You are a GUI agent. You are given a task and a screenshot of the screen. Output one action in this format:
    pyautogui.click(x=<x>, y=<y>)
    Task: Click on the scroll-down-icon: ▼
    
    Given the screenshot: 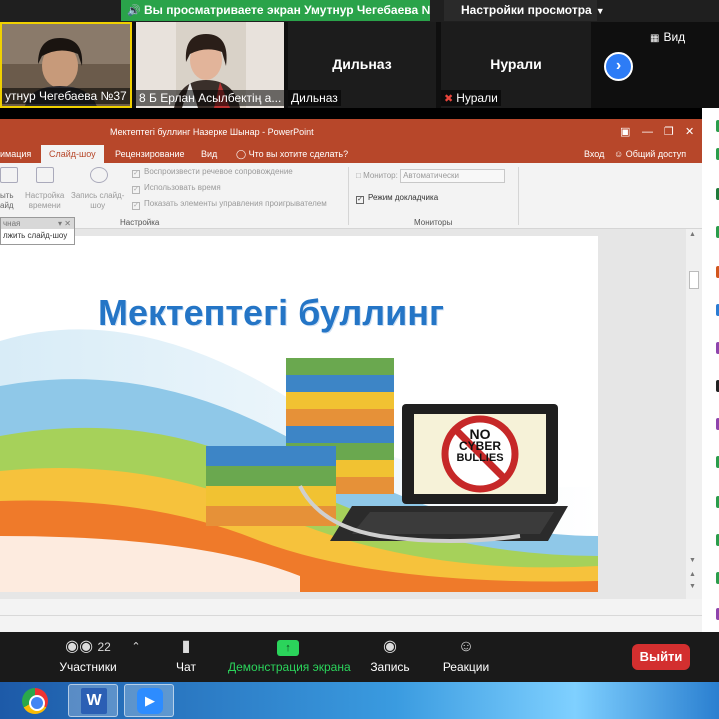 What is the action you would take?
    pyautogui.click(x=692, y=560)
    